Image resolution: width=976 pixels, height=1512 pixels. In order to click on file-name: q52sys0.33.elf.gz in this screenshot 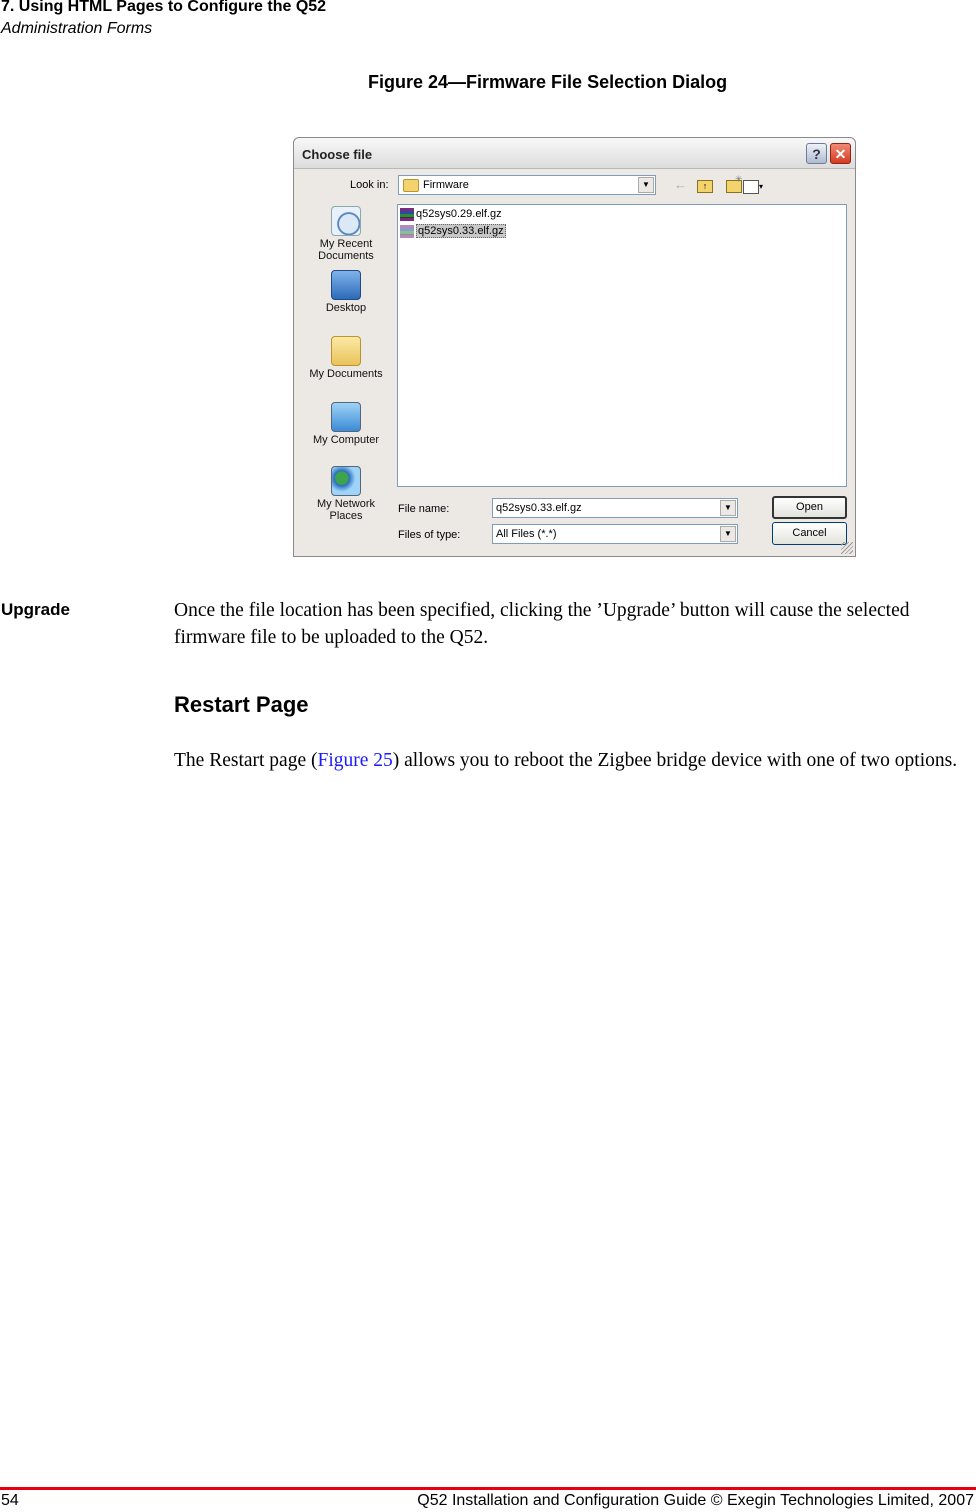, I will do `click(461, 231)`.